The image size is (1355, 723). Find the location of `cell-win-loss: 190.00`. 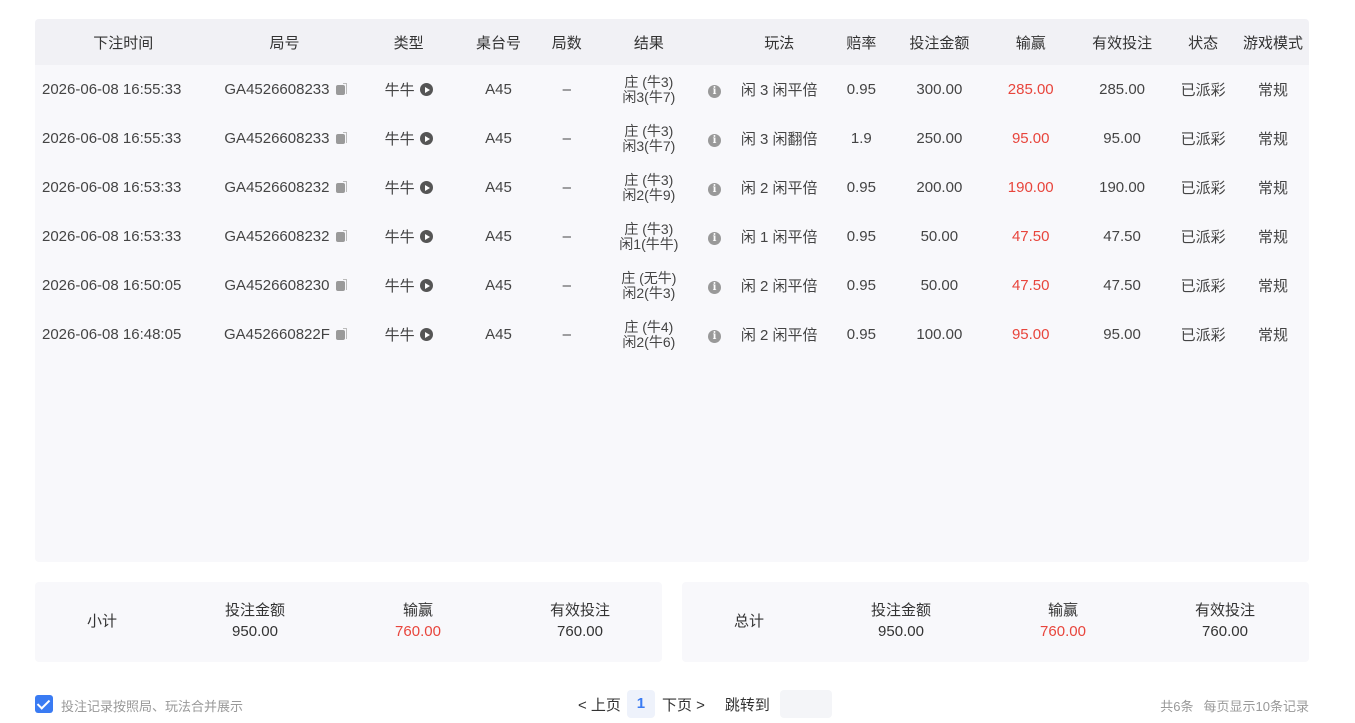

cell-win-loss: 190.00 is located at coordinates (1030, 187).